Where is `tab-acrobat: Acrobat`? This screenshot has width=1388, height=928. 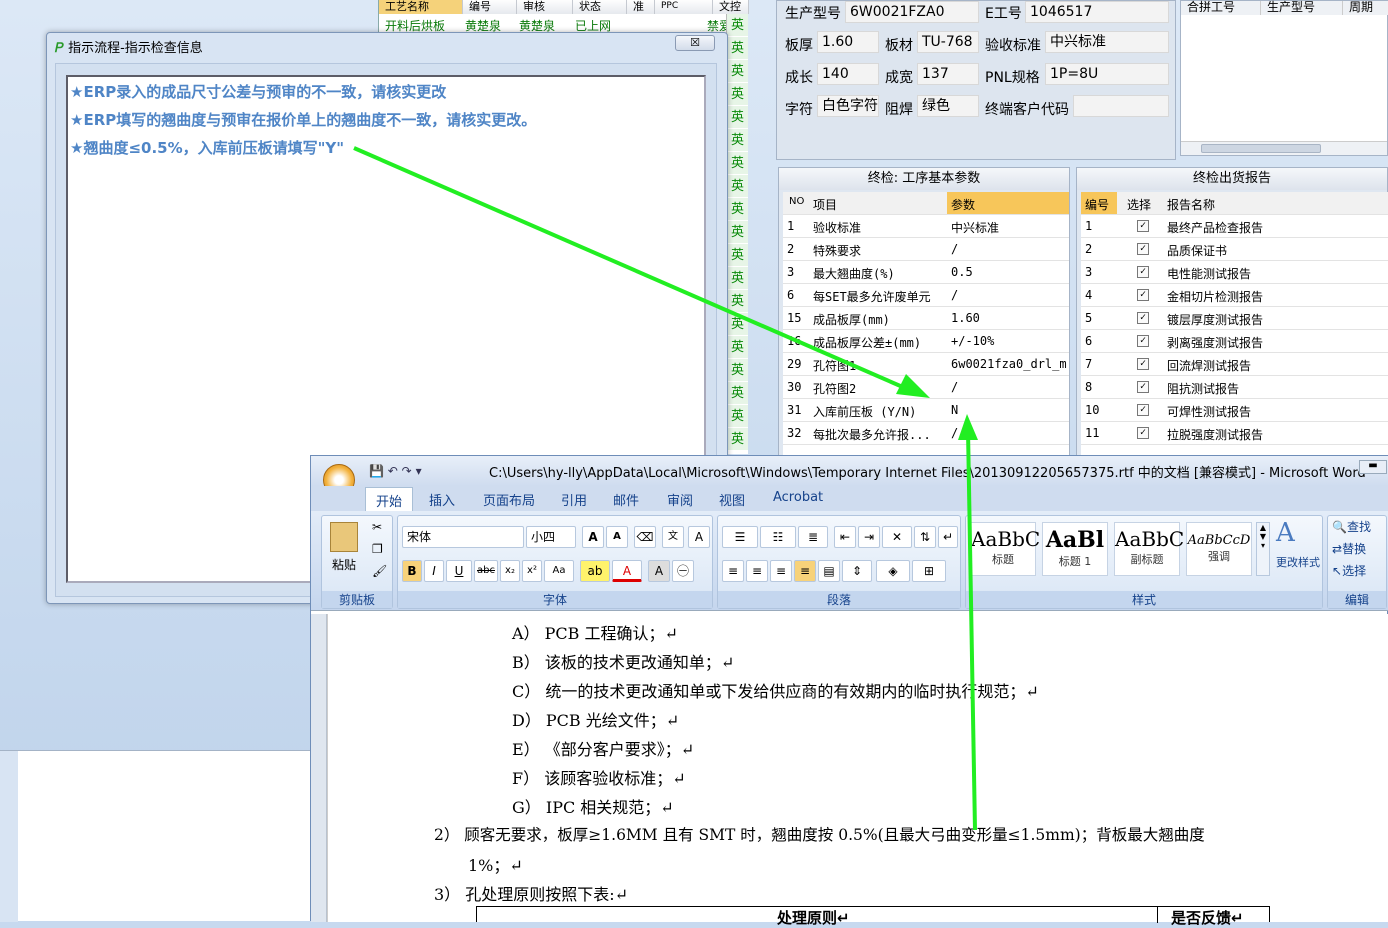
tab-acrobat: Acrobat is located at coordinates (798, 497).